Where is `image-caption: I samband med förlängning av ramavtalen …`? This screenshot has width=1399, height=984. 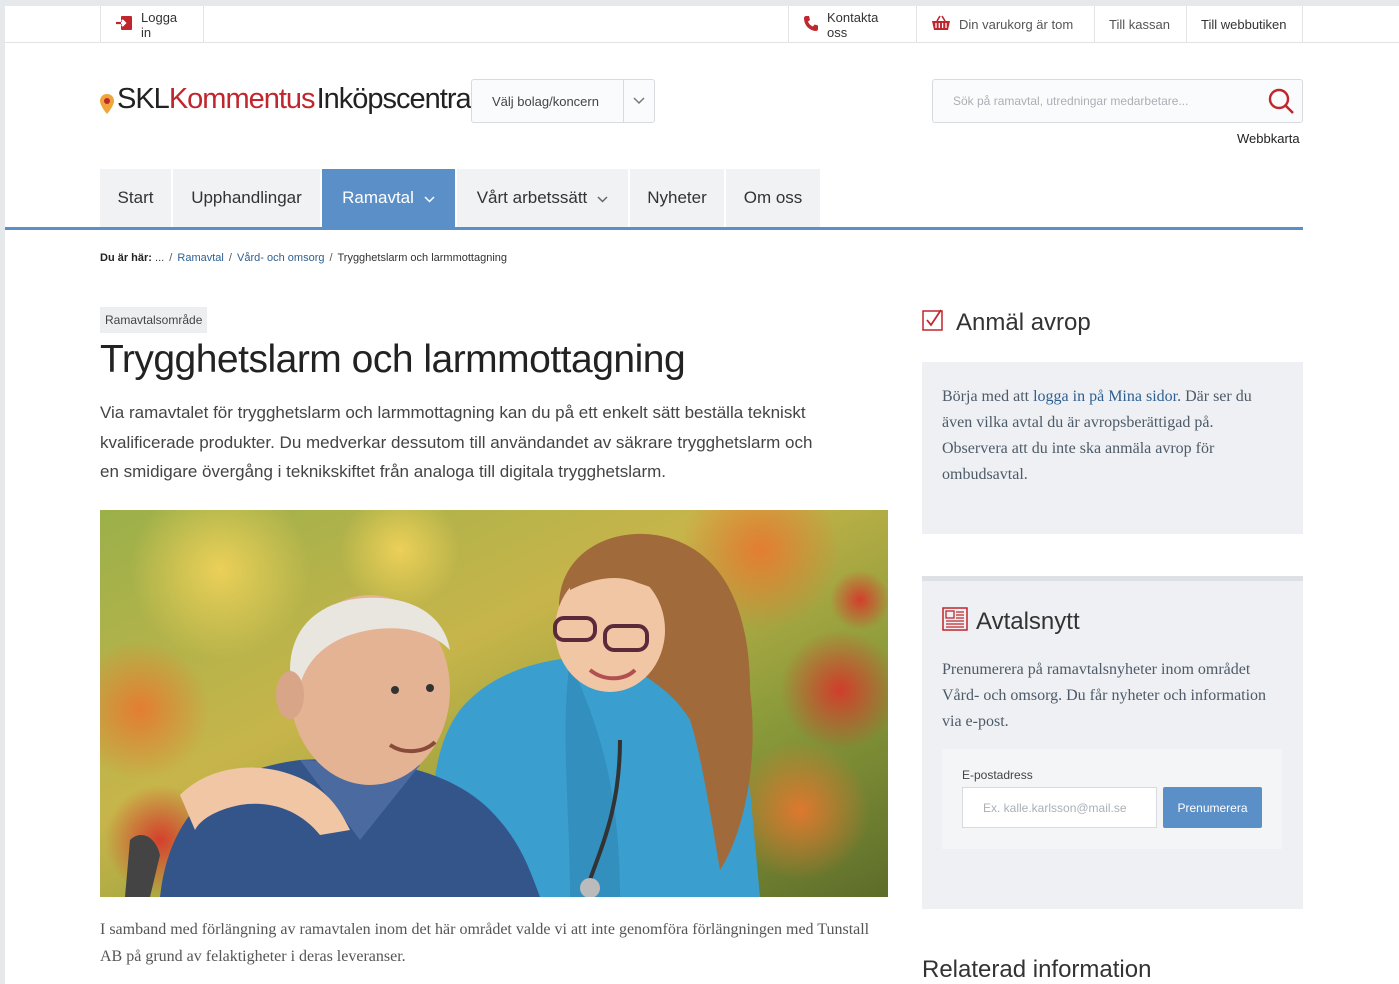
image-caption: I samband med förlängning av ramavtalen … is located at coordinates (485, 943).